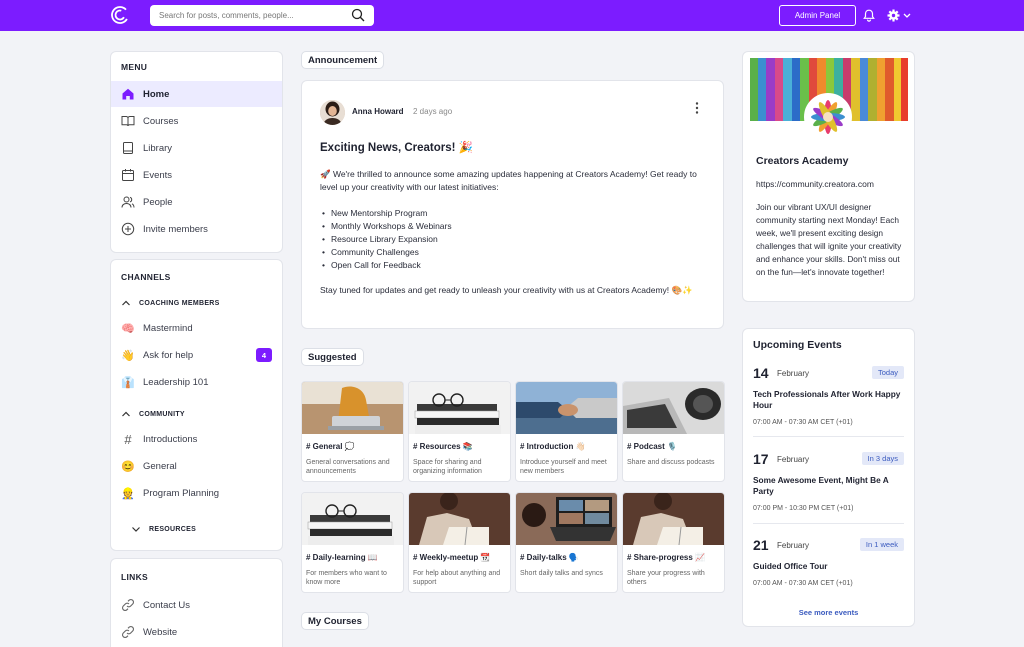 The height and width of the screenshot is (647, 1024). What do you see at coordinates (160, 632) in the screenshot?
I see `link-label: Website` at bounding box center [160, 632].